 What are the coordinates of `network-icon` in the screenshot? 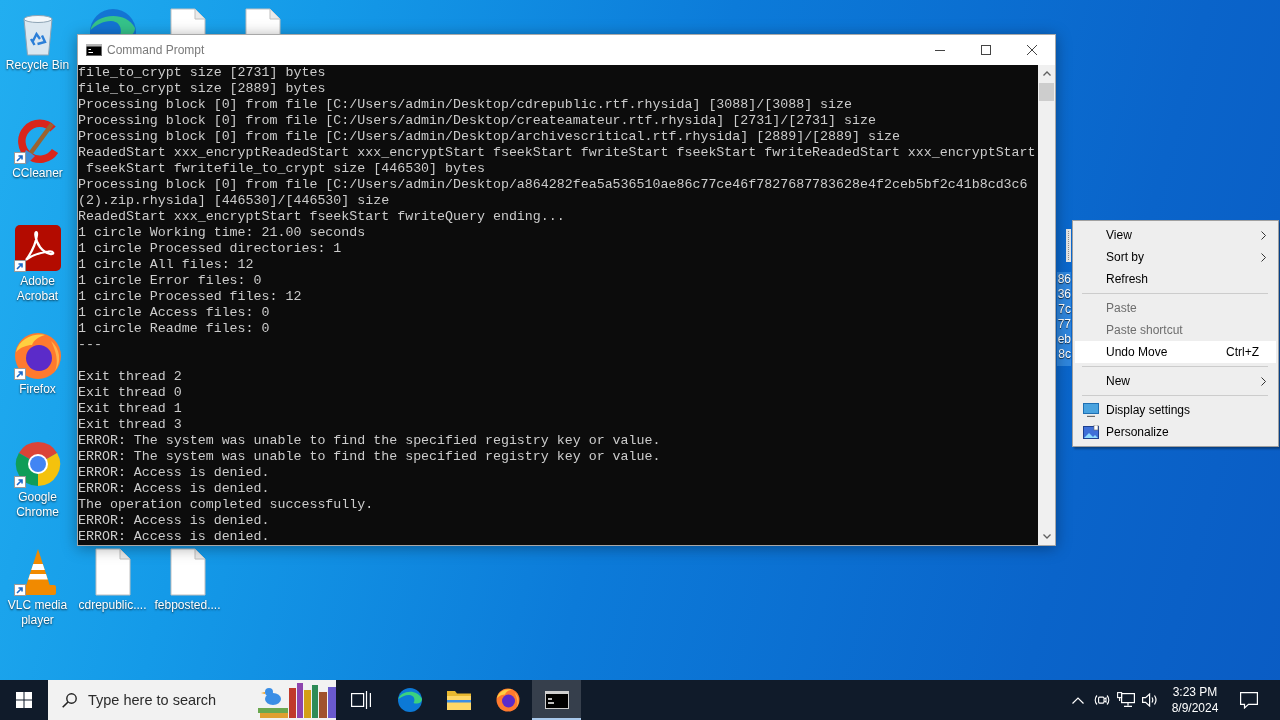 It's located at (1126, 700).